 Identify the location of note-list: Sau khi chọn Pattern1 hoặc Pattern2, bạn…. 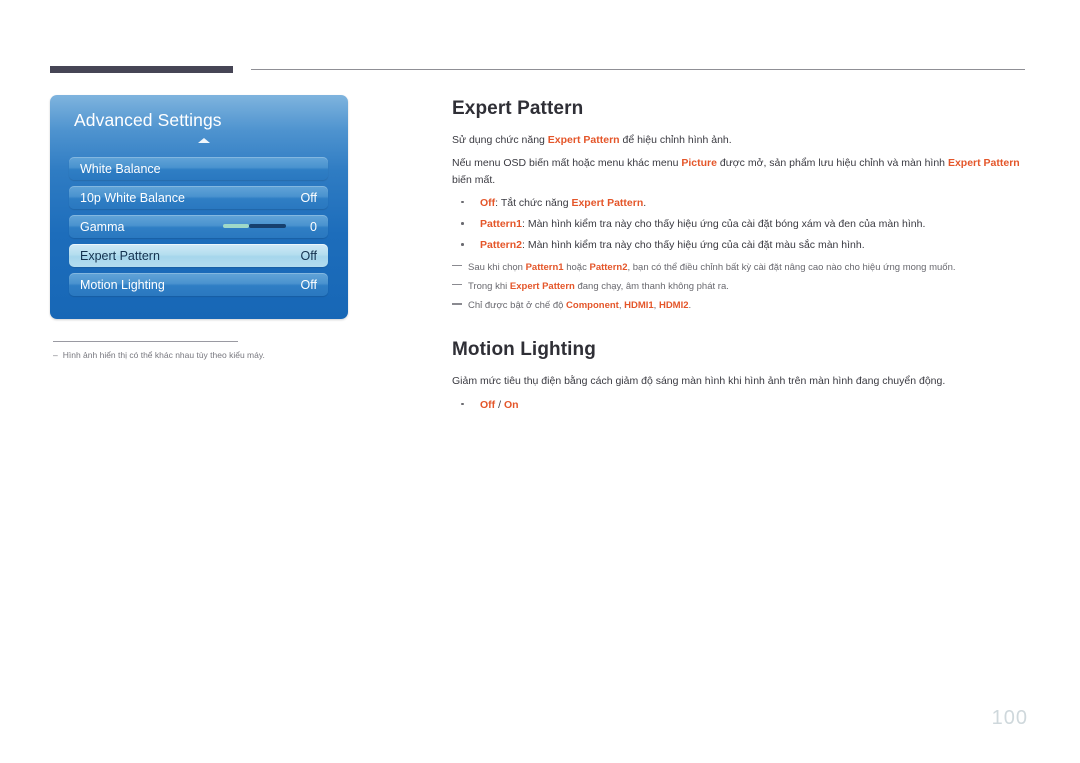
(739, 287).